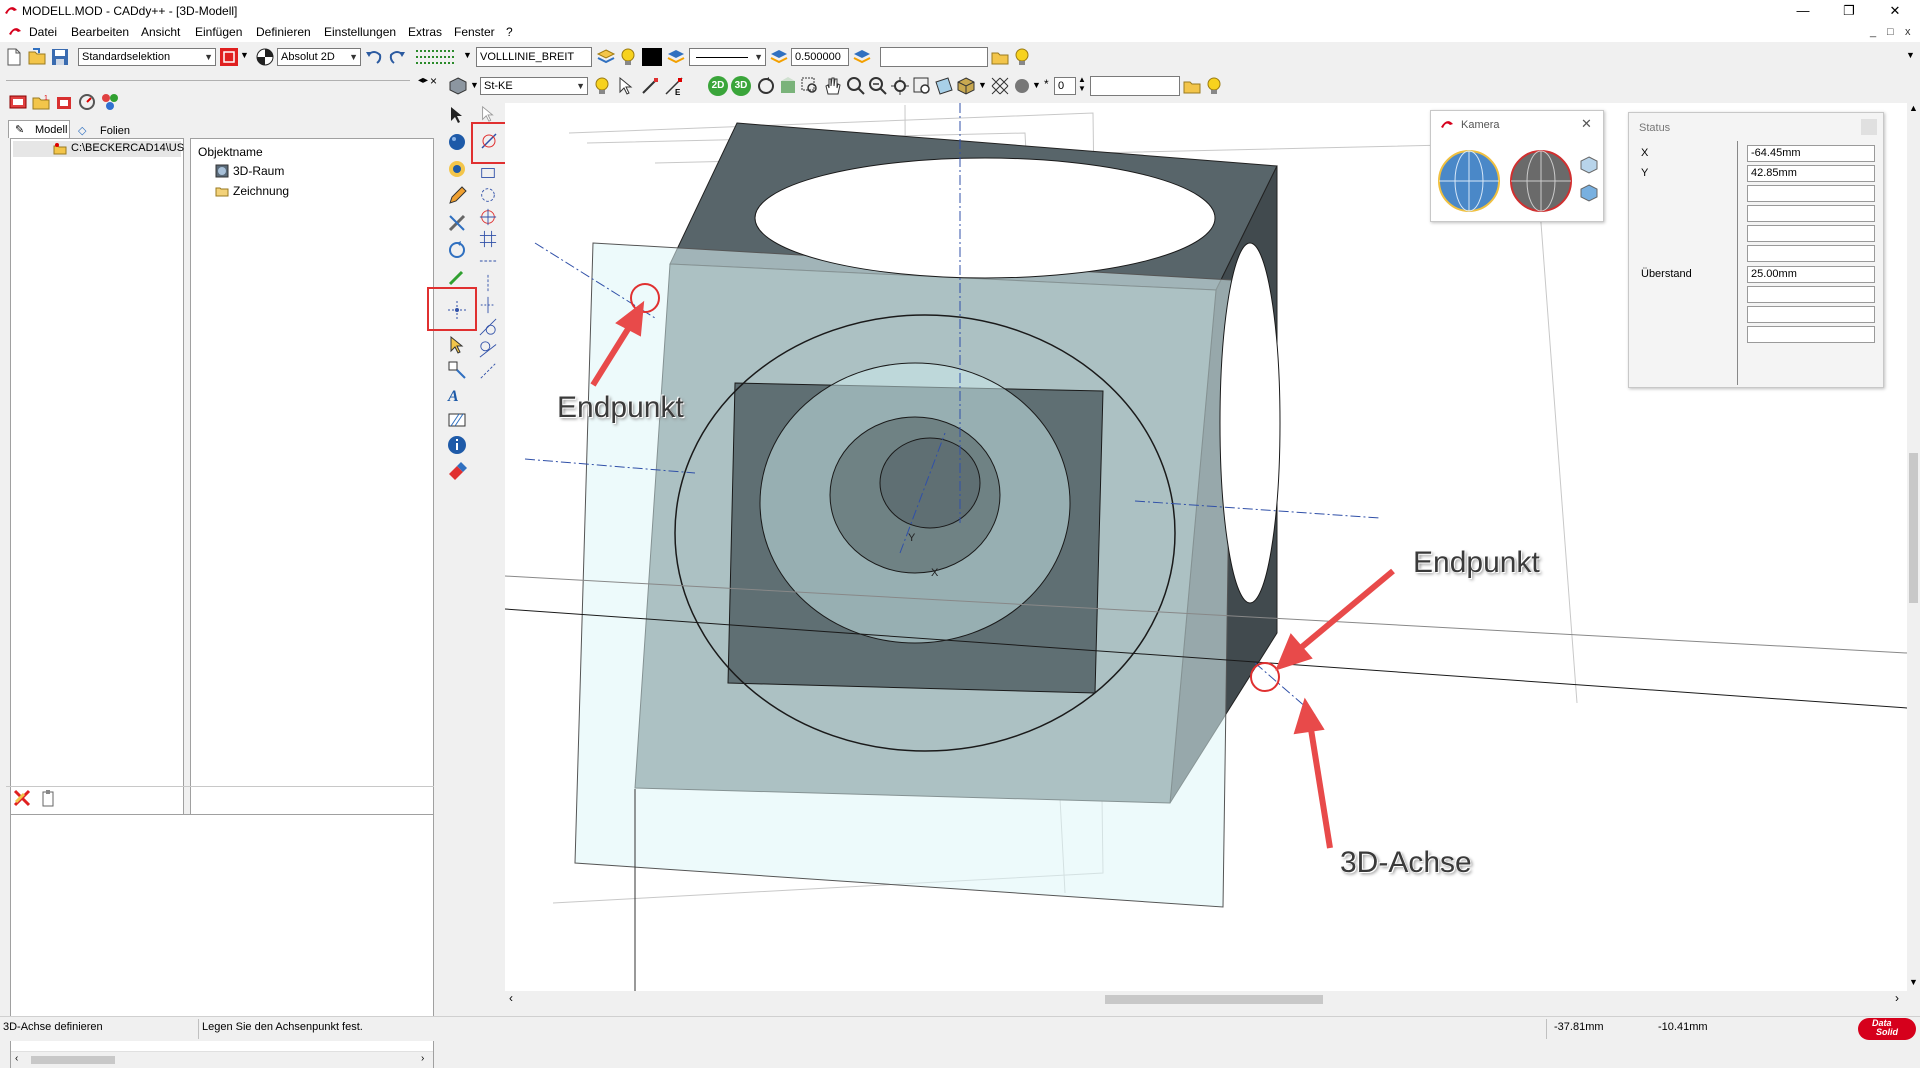  What do you see at coordinates (433, 81) in the screenshot?
I see `panel-close-icon: ×` at bounding box center [433, 81].